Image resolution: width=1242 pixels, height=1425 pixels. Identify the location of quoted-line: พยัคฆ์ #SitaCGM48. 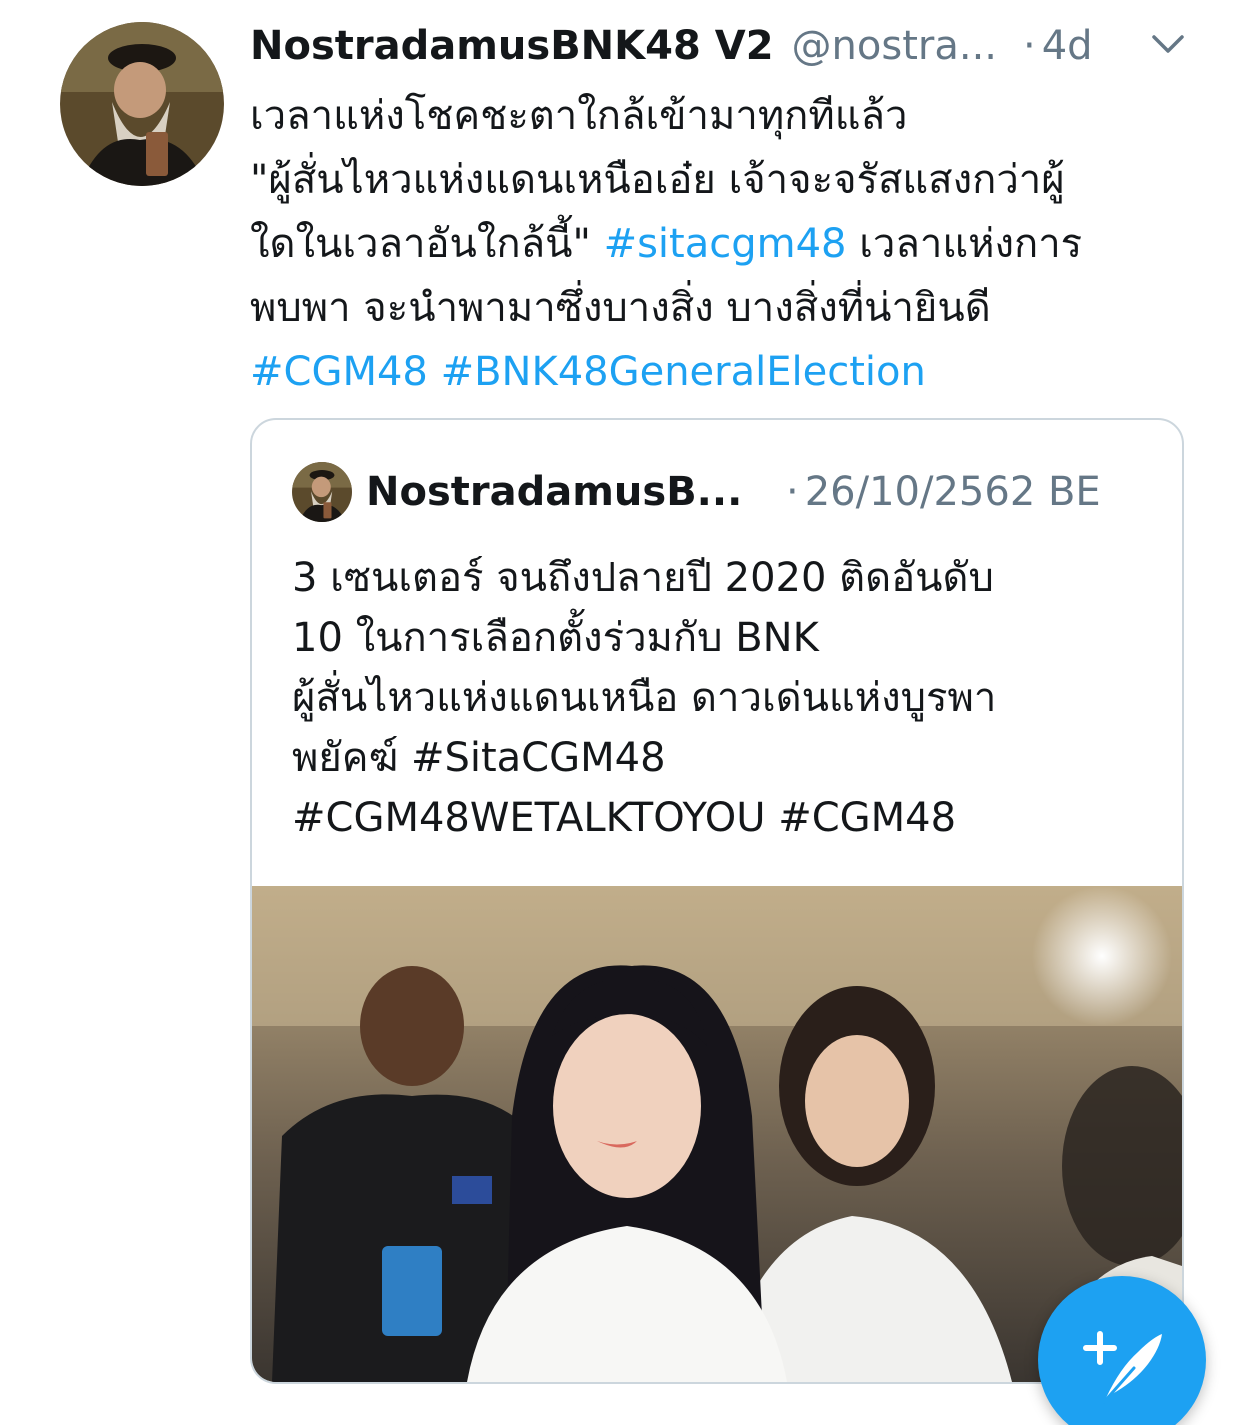
(479, 758).